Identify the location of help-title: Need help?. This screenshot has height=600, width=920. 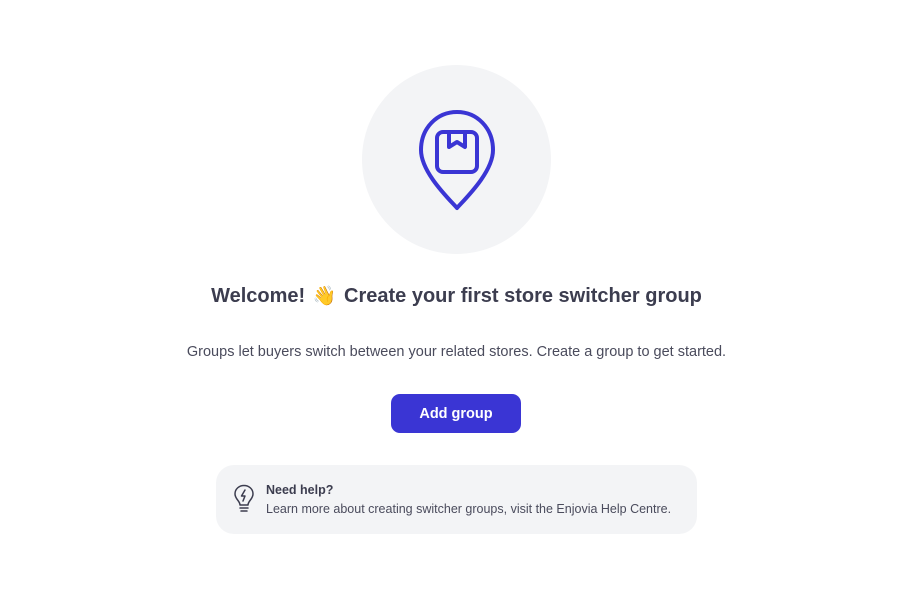
(300, 490).